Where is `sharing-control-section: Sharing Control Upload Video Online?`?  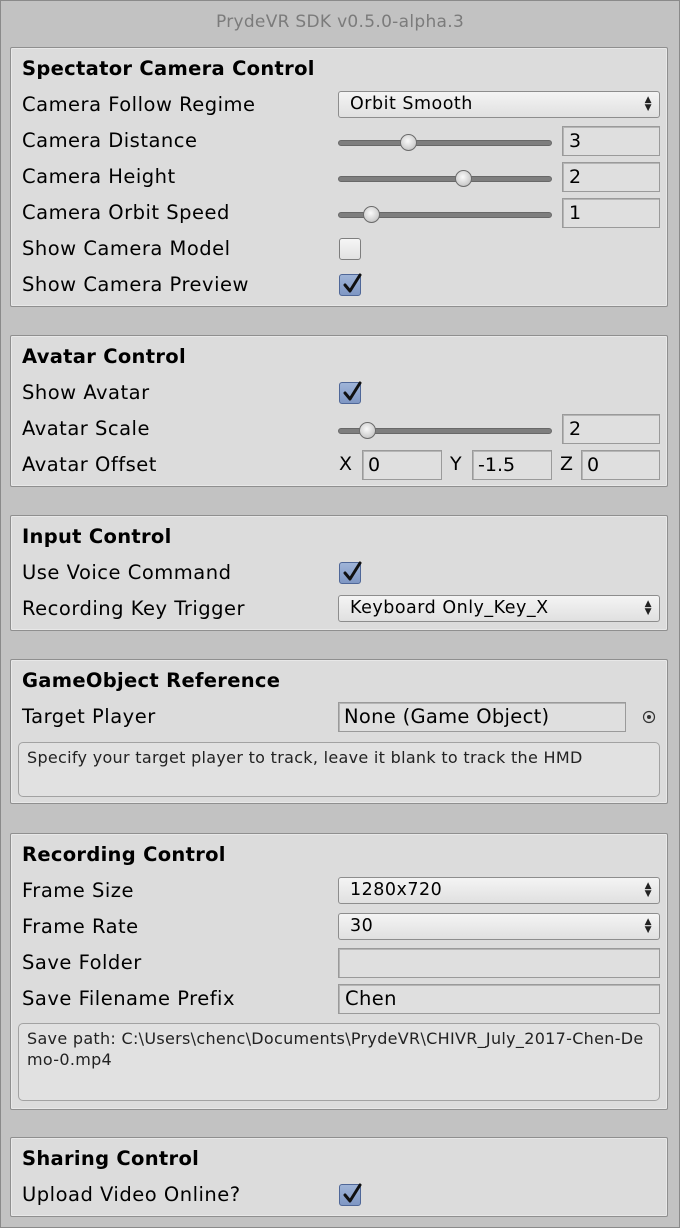 sharing-control-section: Sharing Control Upload Video Online? is located at coordinates (339, 1177).